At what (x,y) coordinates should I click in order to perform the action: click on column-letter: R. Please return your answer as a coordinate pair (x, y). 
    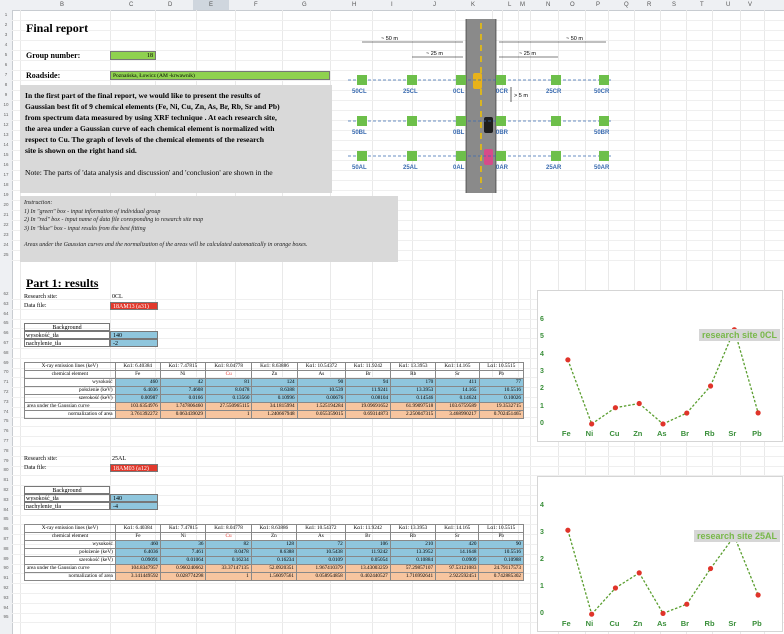
    Looking at the image, I should click on (649, 5).